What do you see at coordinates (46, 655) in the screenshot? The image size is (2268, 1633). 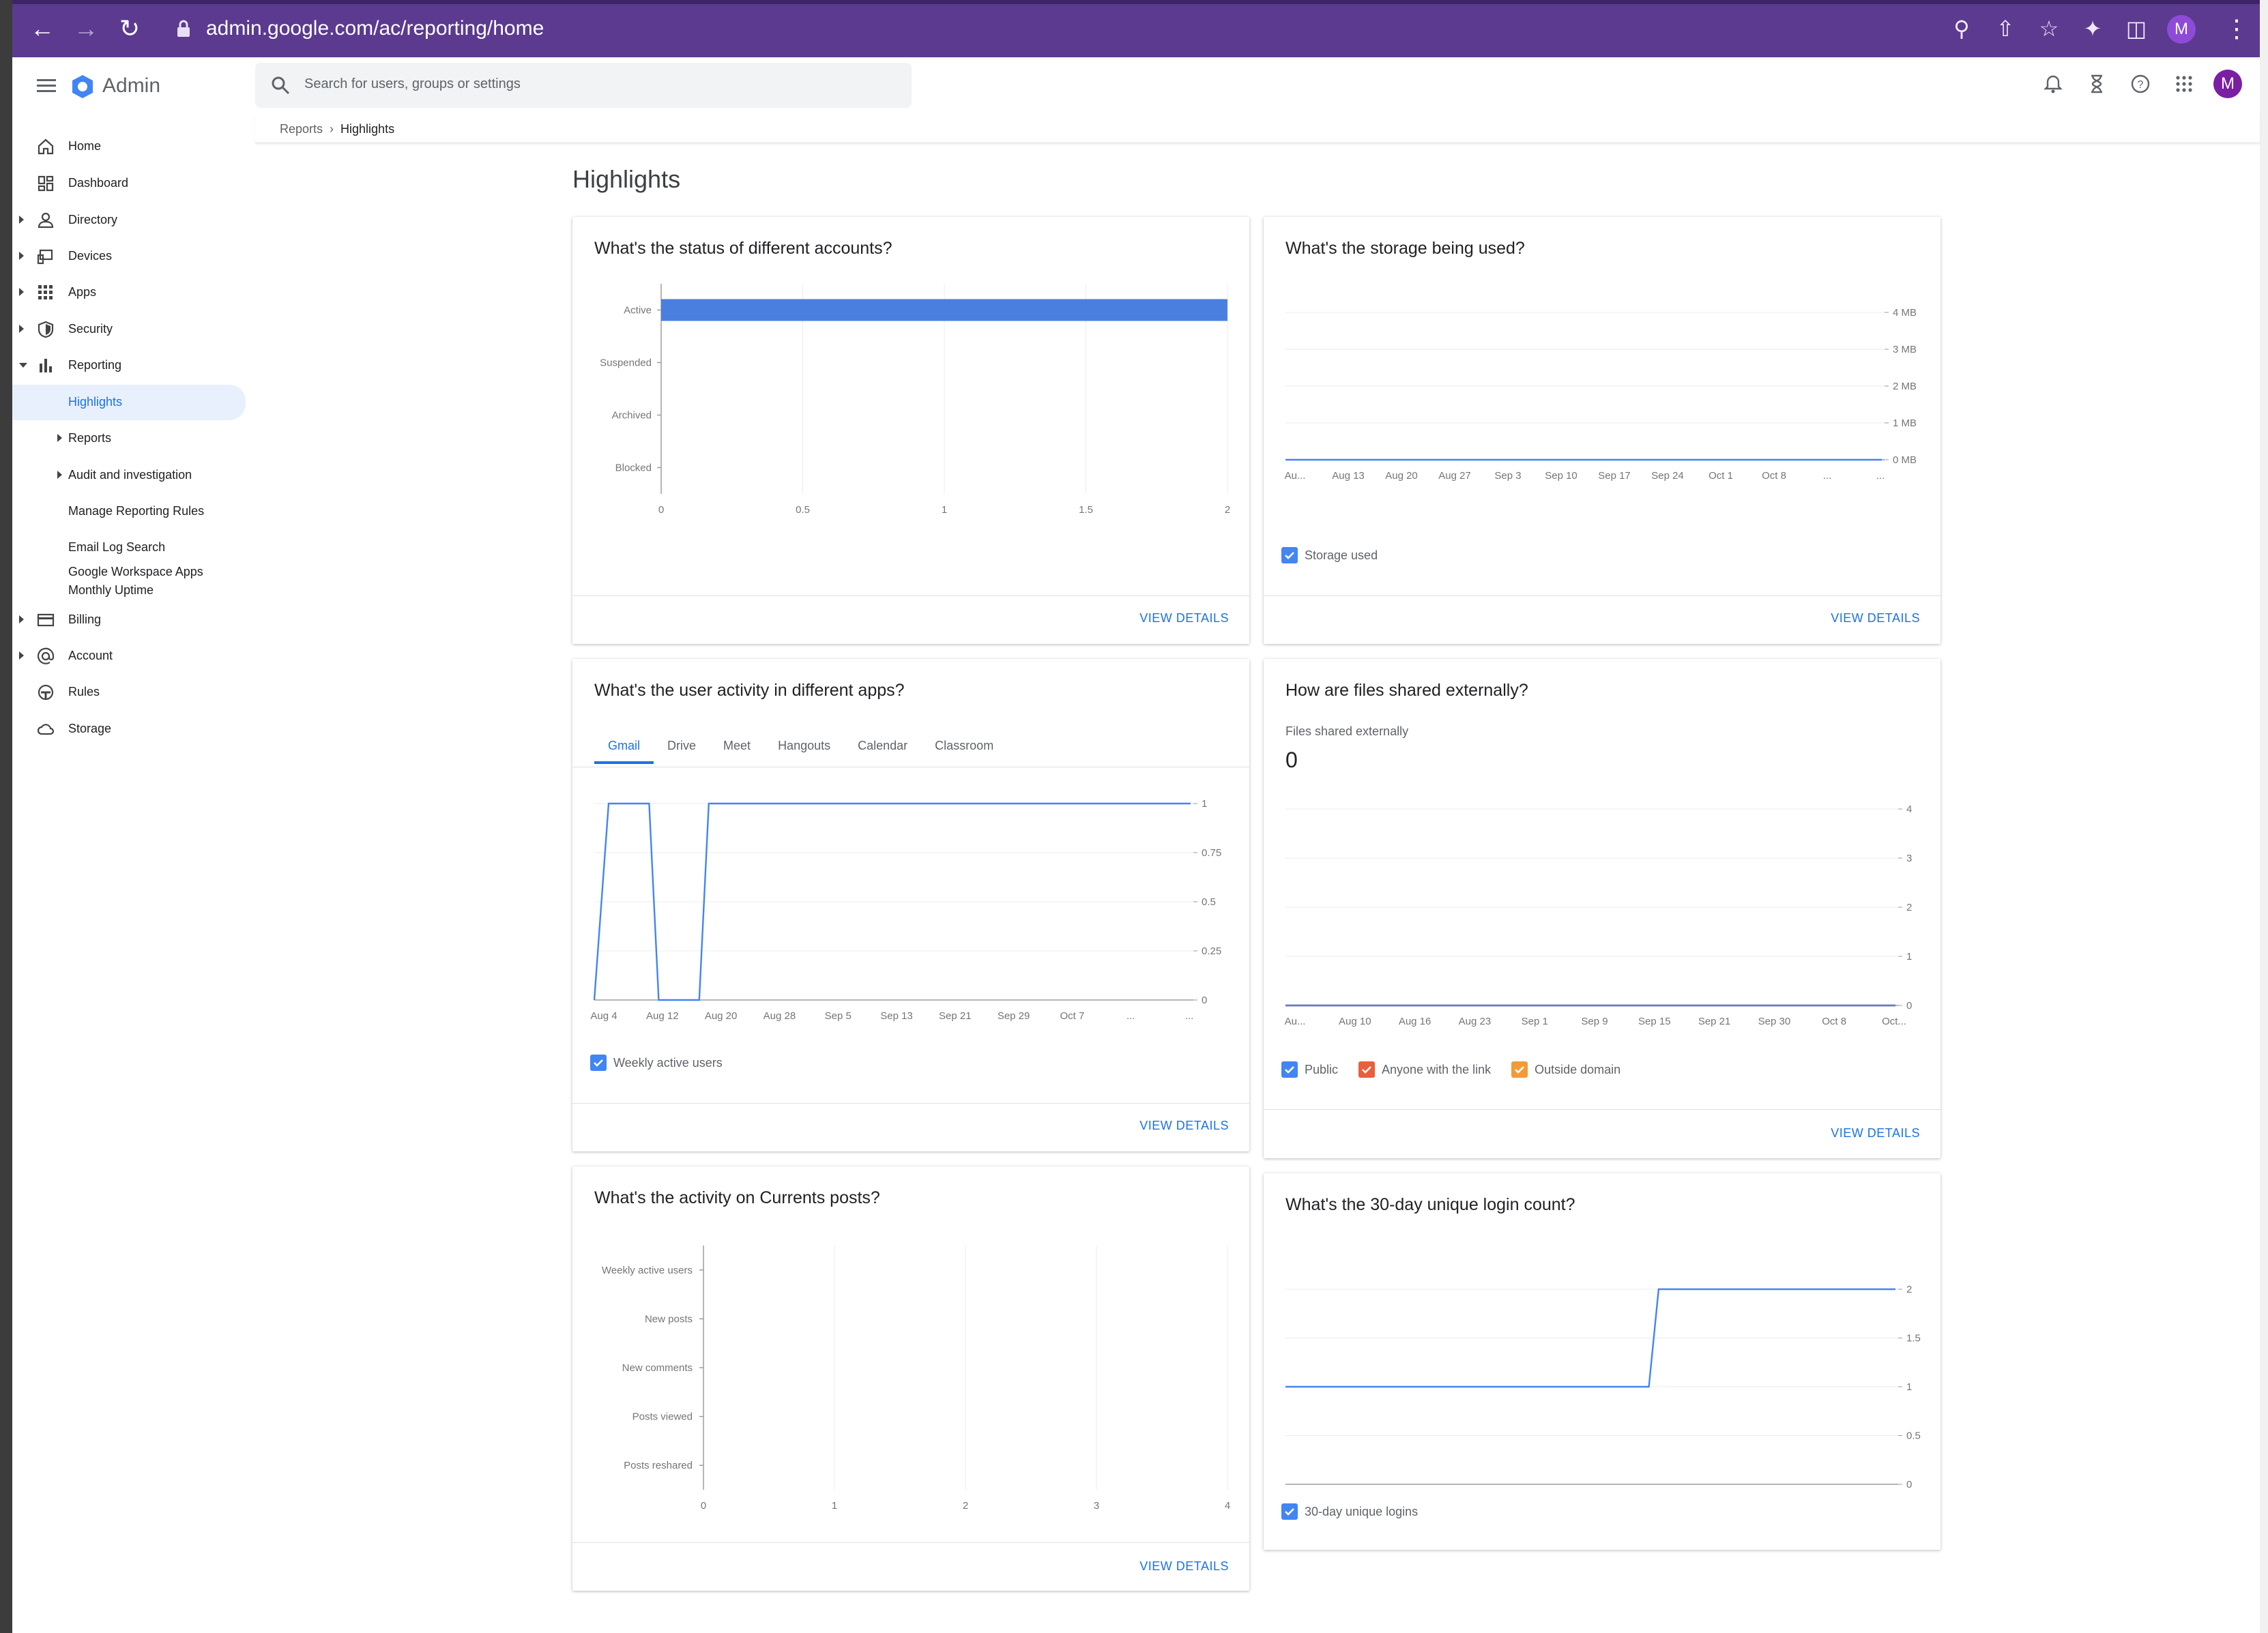 I see `at-sign-icon` at bounding box center [46, 655].